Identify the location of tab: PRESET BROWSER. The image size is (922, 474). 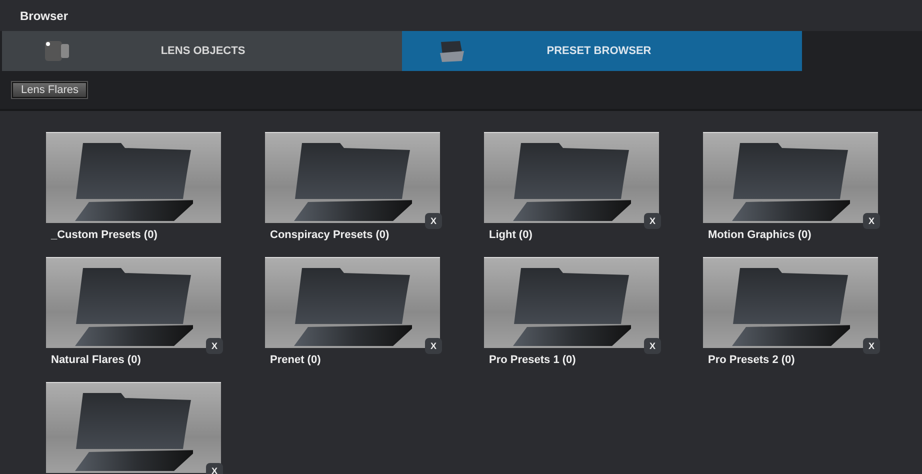
(602, 51).